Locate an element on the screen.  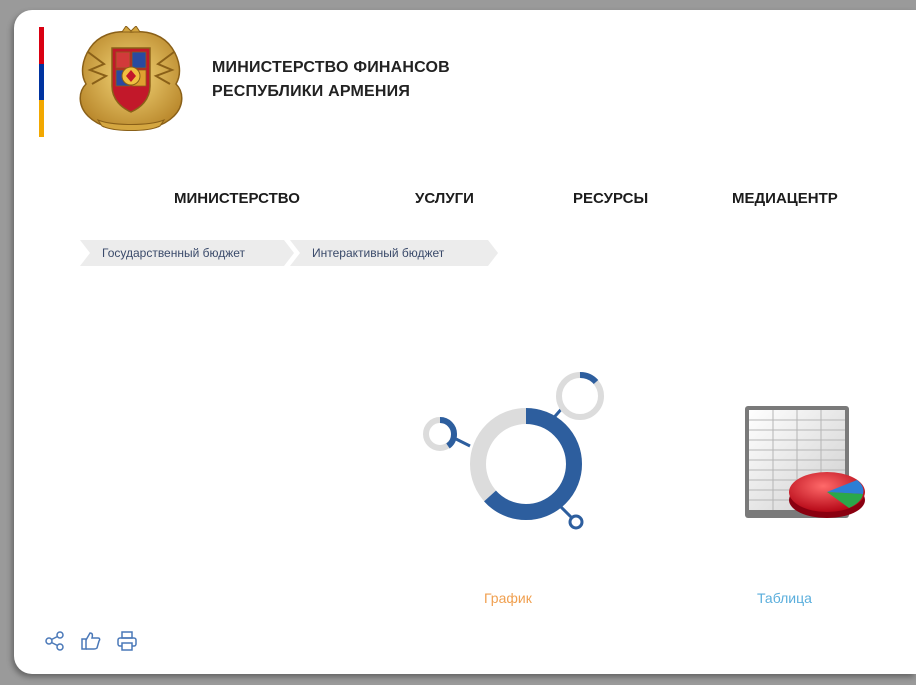
print-icon is located at coordinates (127, 641).